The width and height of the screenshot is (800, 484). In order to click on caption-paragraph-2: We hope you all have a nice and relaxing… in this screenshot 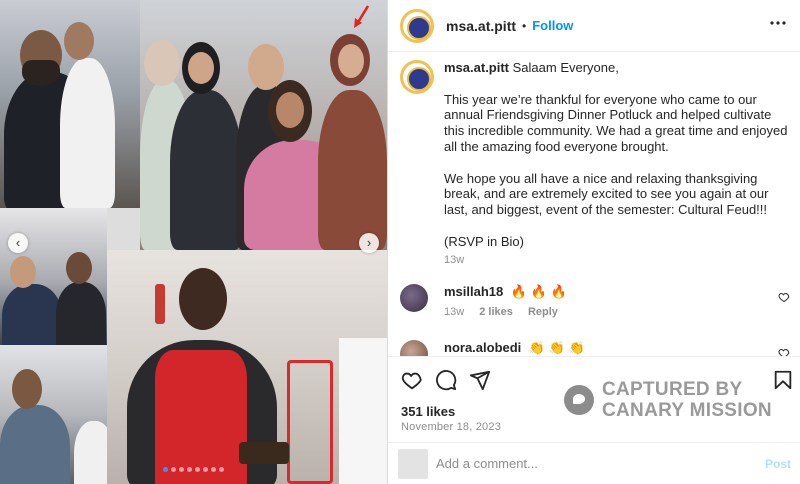, I will do `click(606, 194)`.